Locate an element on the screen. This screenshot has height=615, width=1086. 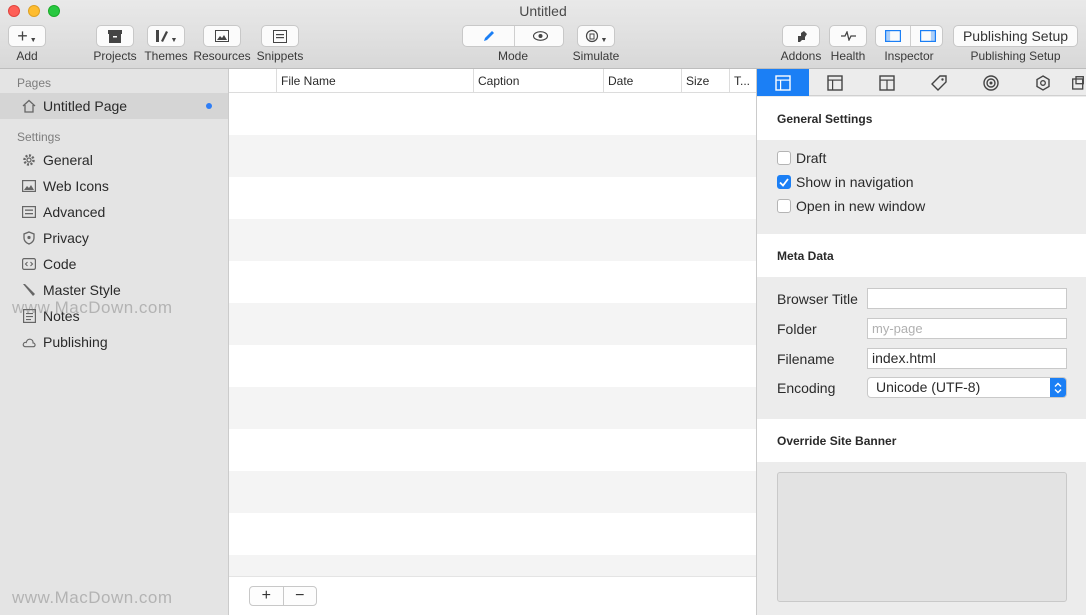
archive-icon is located at coordinates (115, 36).